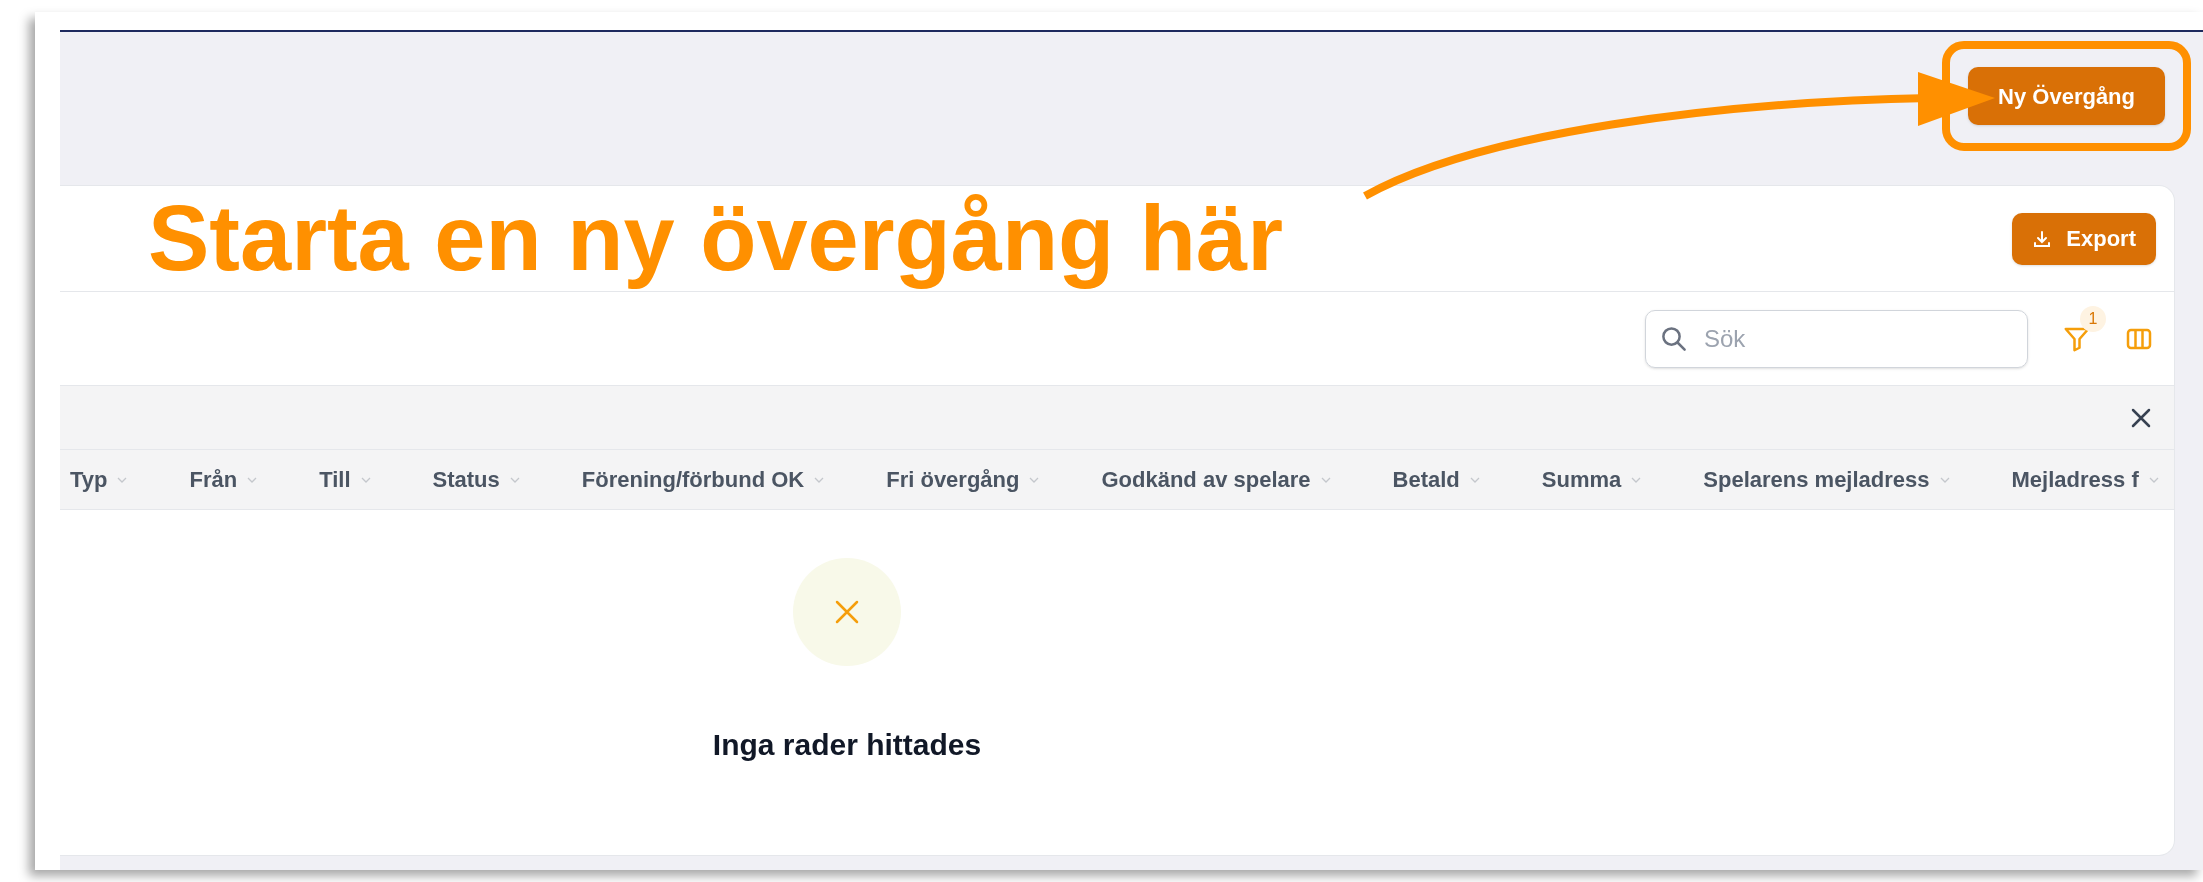 This screenshot has width=2203, height=882. I want to click on column-header: Förening/förbund OK, so click(703, 479).